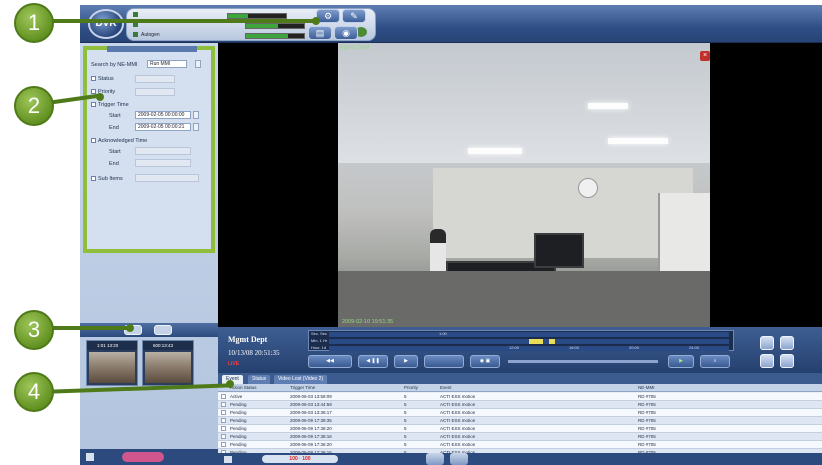 The width and height of the screenshot is (822, 465). What do you see at coordinates (114, 65) in the screenshot?
I see `search-by-label: Search by NE-MMI` at bounding box center [114, 65].